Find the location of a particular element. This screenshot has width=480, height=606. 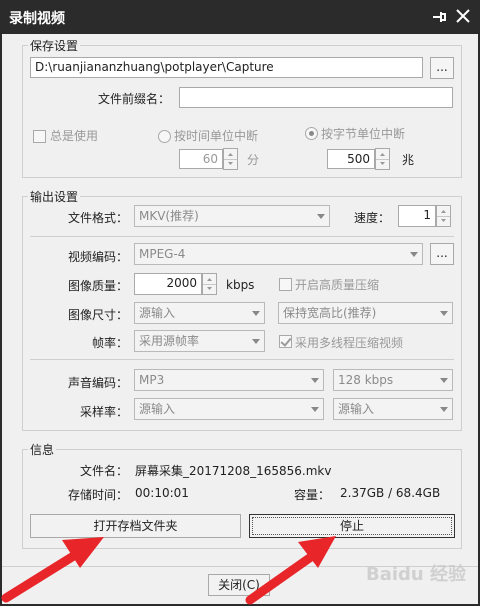

format-select-value: MKV(推荐) is located at coordinates (169, 216).